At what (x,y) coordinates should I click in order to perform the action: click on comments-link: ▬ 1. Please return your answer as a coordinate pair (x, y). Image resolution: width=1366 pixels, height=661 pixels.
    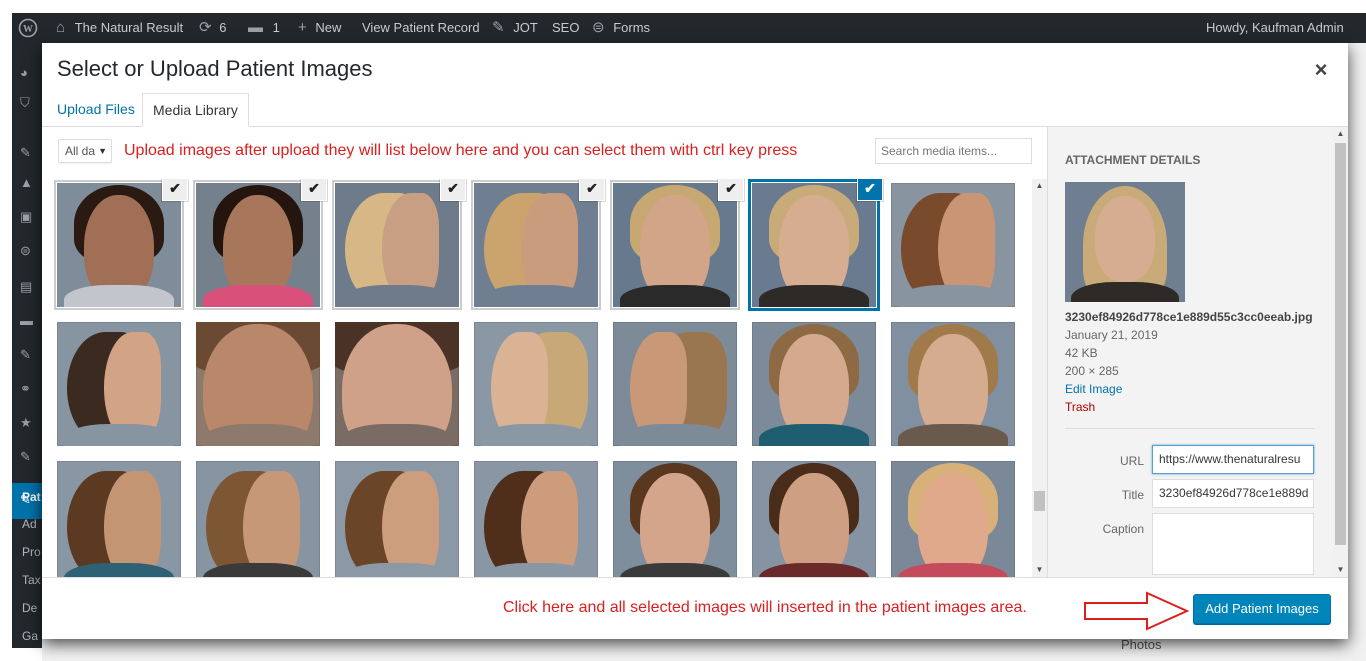
    Looking at the image, I should click on (264, 28).